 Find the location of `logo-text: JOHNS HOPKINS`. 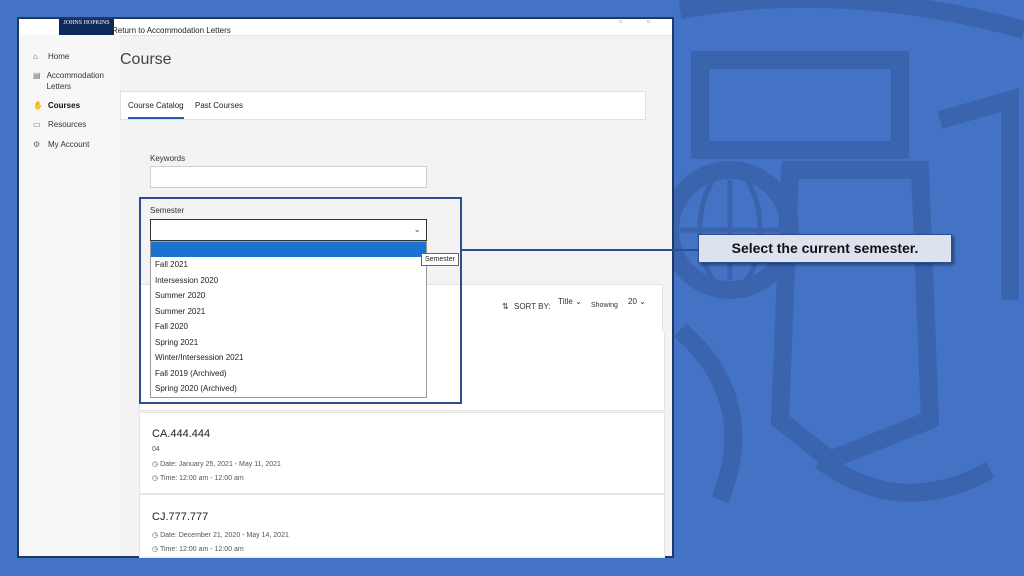

logo-text: JOHNS HOPKINS is located at coordinates (86, 23).